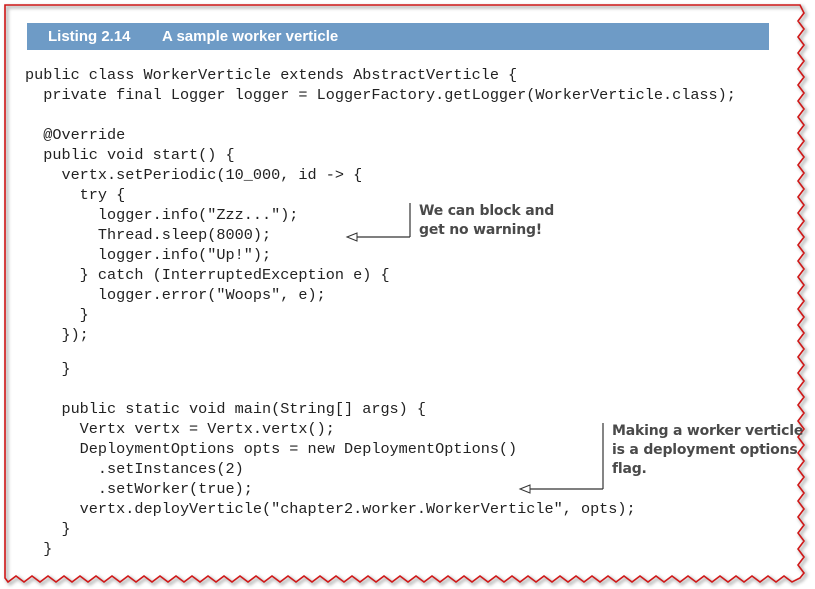 This screenshot has height=589, width=815. Describe the element at coordinates (351, 237) in the screenshot. I see `block-callout-arrowhead` at that location.